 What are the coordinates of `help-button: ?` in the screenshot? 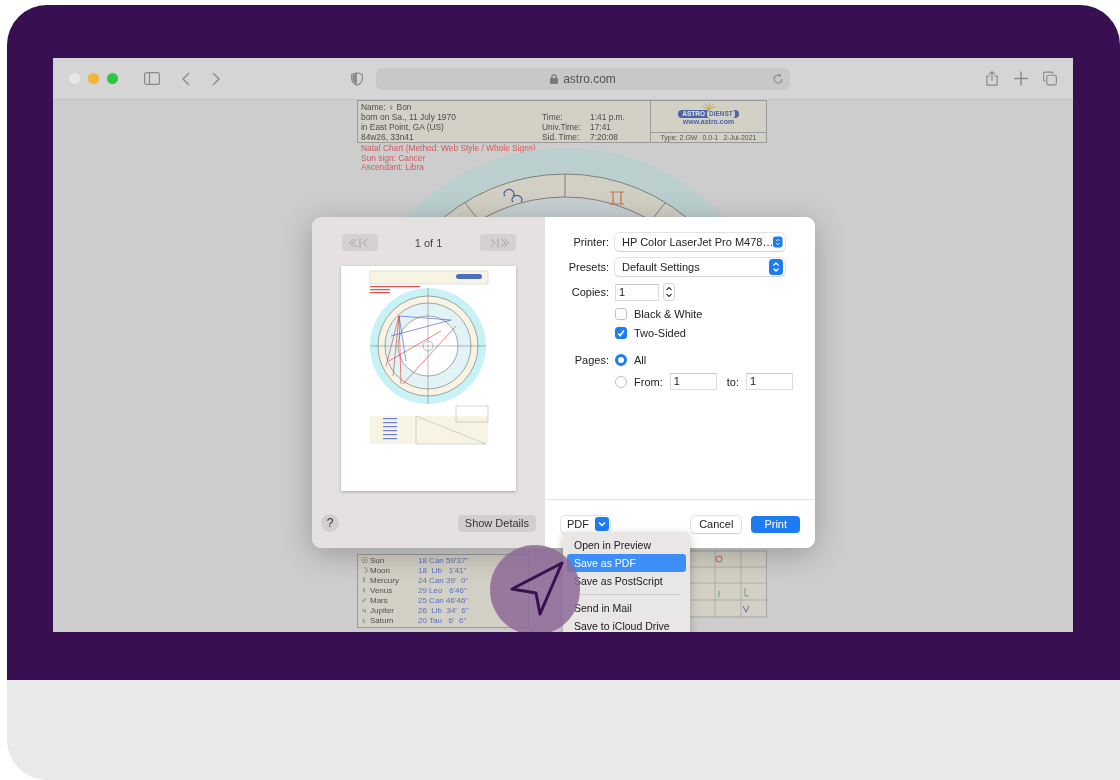 It's located at (330, 523).